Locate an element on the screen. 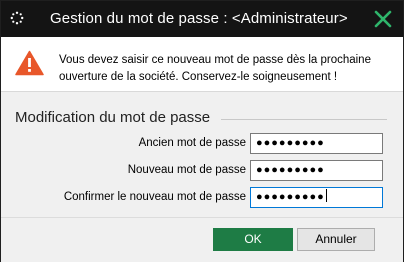 The image size is (404, 262). old-password-field: ●●●●●●●●● is located at coordinates (316, 143).